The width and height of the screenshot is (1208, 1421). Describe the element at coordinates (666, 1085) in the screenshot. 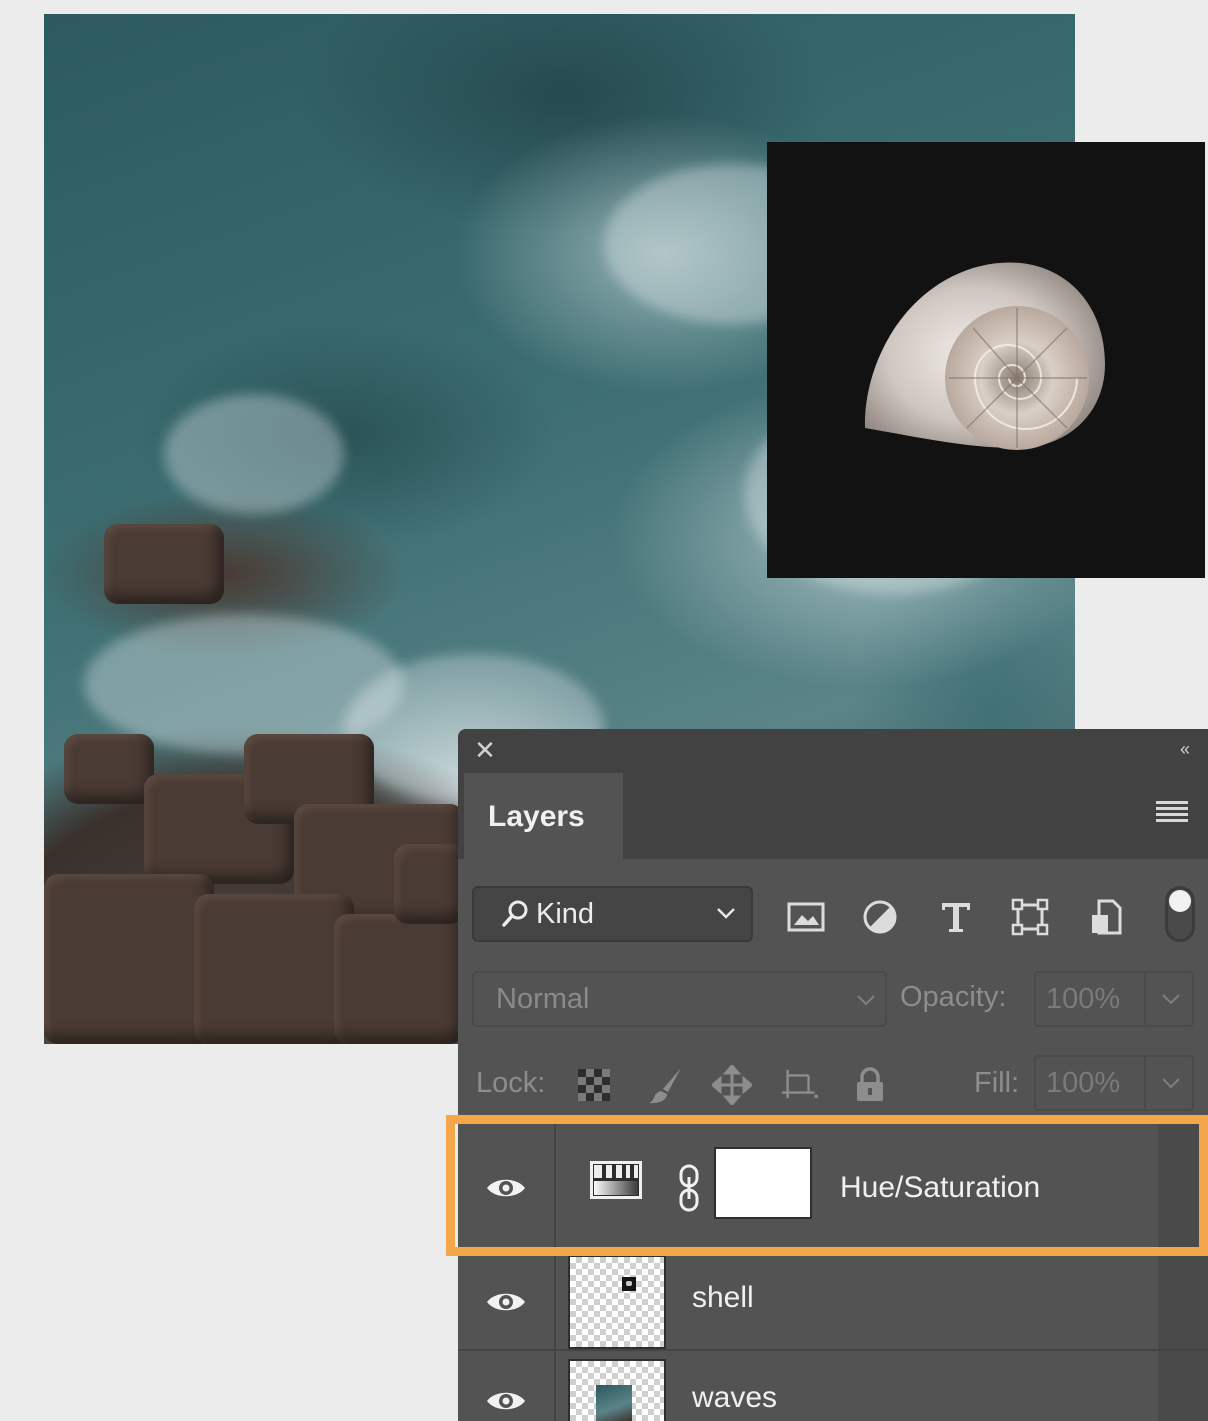

I see `lock-image-pixels-icon` at that location.